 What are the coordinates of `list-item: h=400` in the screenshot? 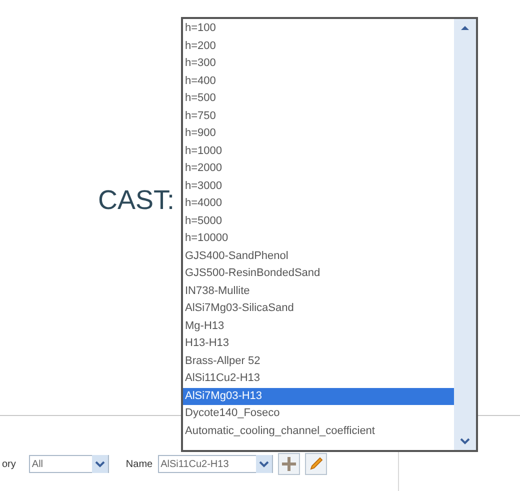 It's located at (318, 81).